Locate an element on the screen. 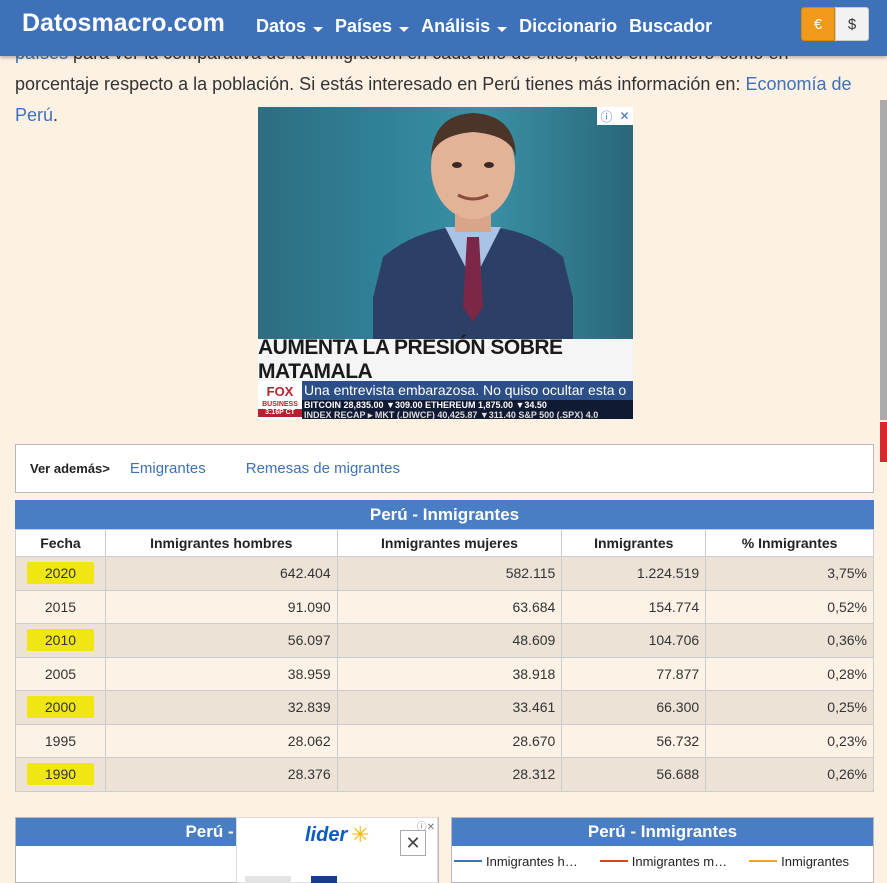 The image size is (887, 883). cell-mujeres: 33.461 is located at coordinates (449, 707).